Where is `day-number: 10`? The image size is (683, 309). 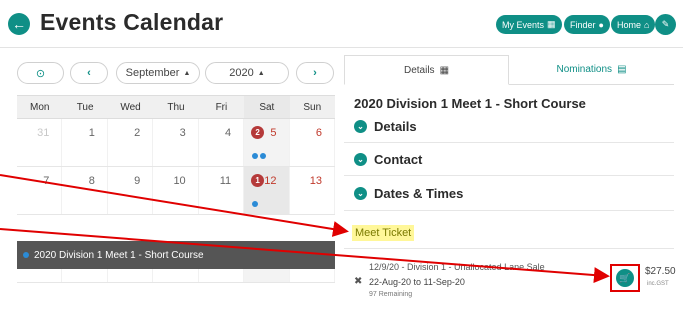 day-number: 10 is located at coordinates (179, 181).